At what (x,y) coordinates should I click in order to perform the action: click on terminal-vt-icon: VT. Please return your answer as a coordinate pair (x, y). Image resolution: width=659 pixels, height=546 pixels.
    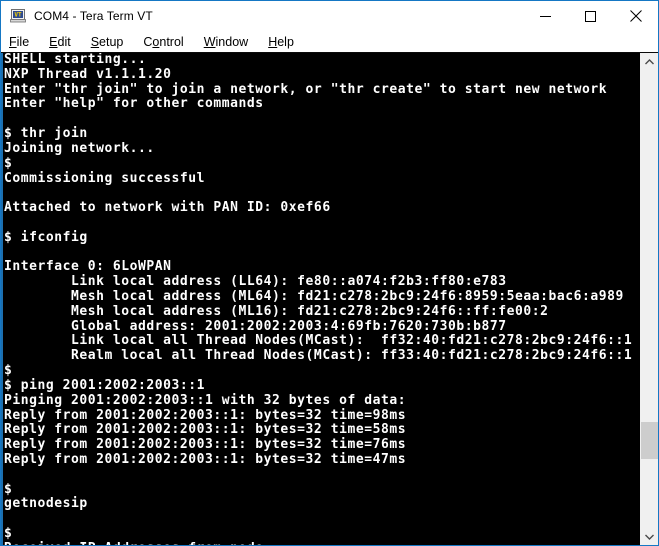
    Looking at the image, I should click on (18, 16).